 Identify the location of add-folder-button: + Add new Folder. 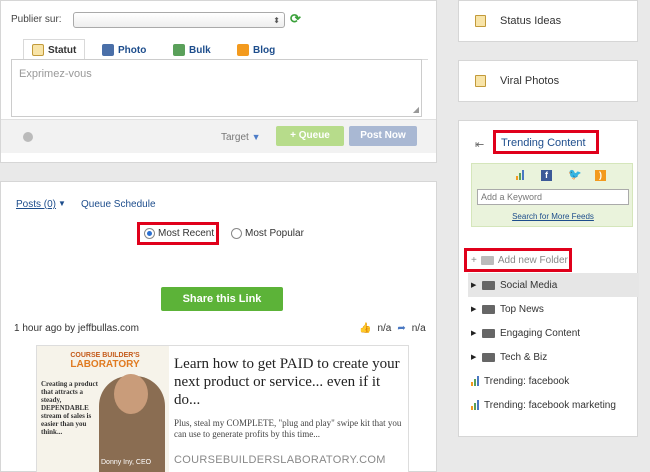
(519, 260).